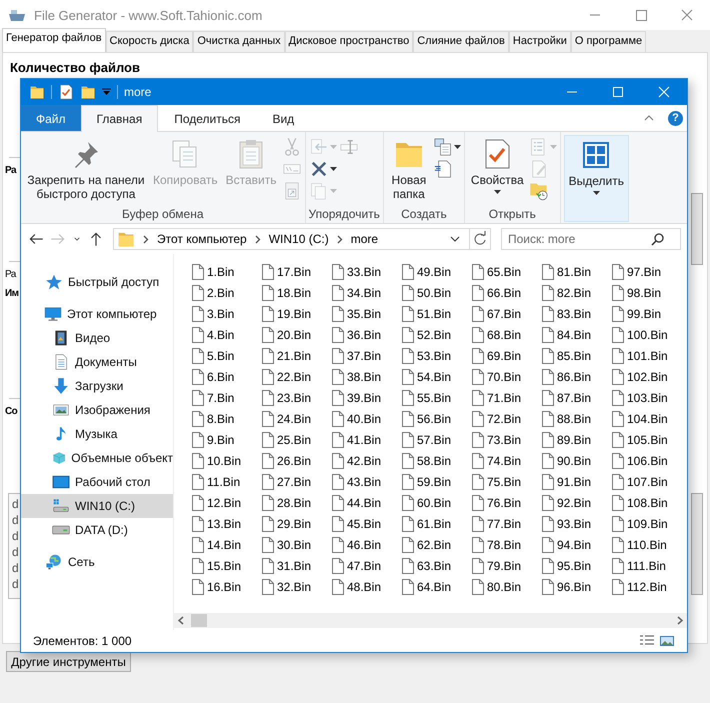 This screenshot has width=710, height=703. Describe the element at coordinates (97, 410) in the screenshot. I see `nav-item: Изображения` at that location.